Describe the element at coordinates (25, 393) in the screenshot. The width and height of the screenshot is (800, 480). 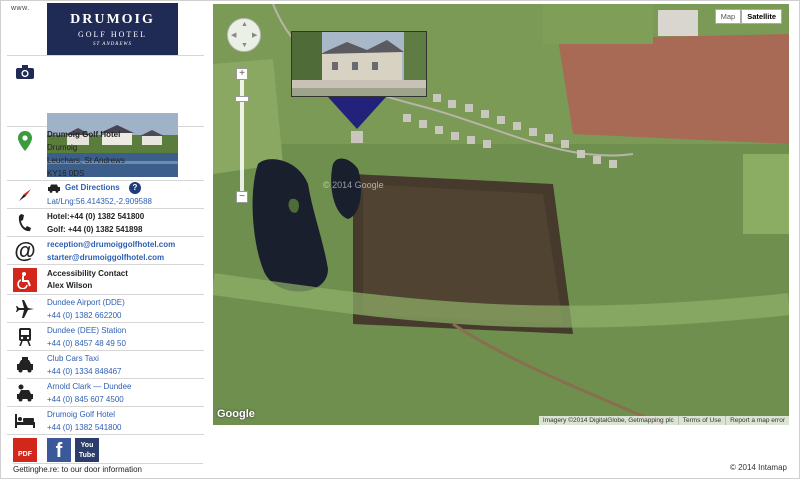
I see `car-hire-icon` at that location.